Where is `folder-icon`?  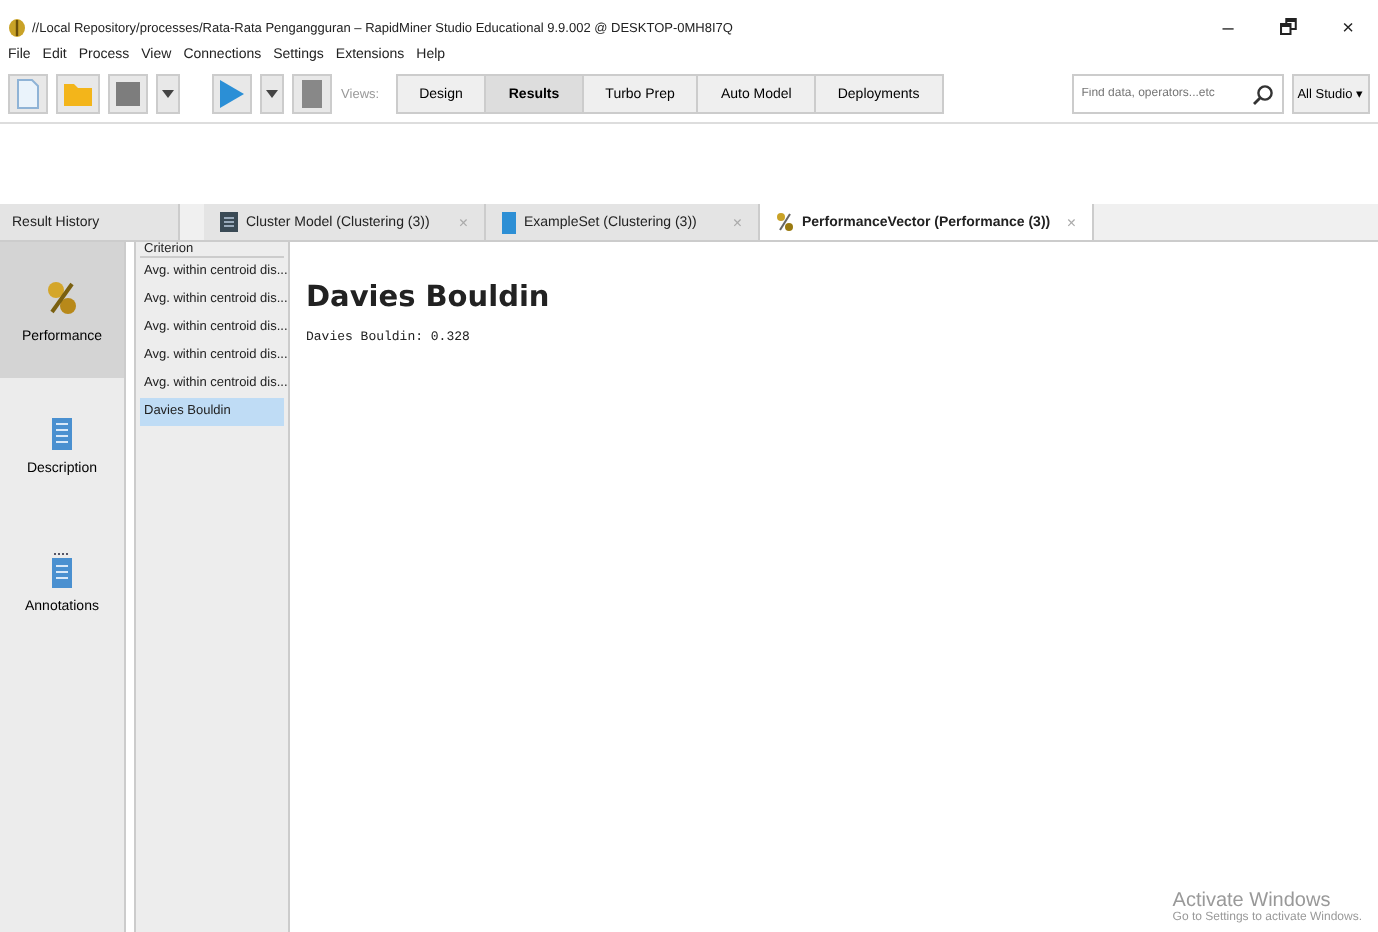
folder-icon is located at coordinates (78, 94).